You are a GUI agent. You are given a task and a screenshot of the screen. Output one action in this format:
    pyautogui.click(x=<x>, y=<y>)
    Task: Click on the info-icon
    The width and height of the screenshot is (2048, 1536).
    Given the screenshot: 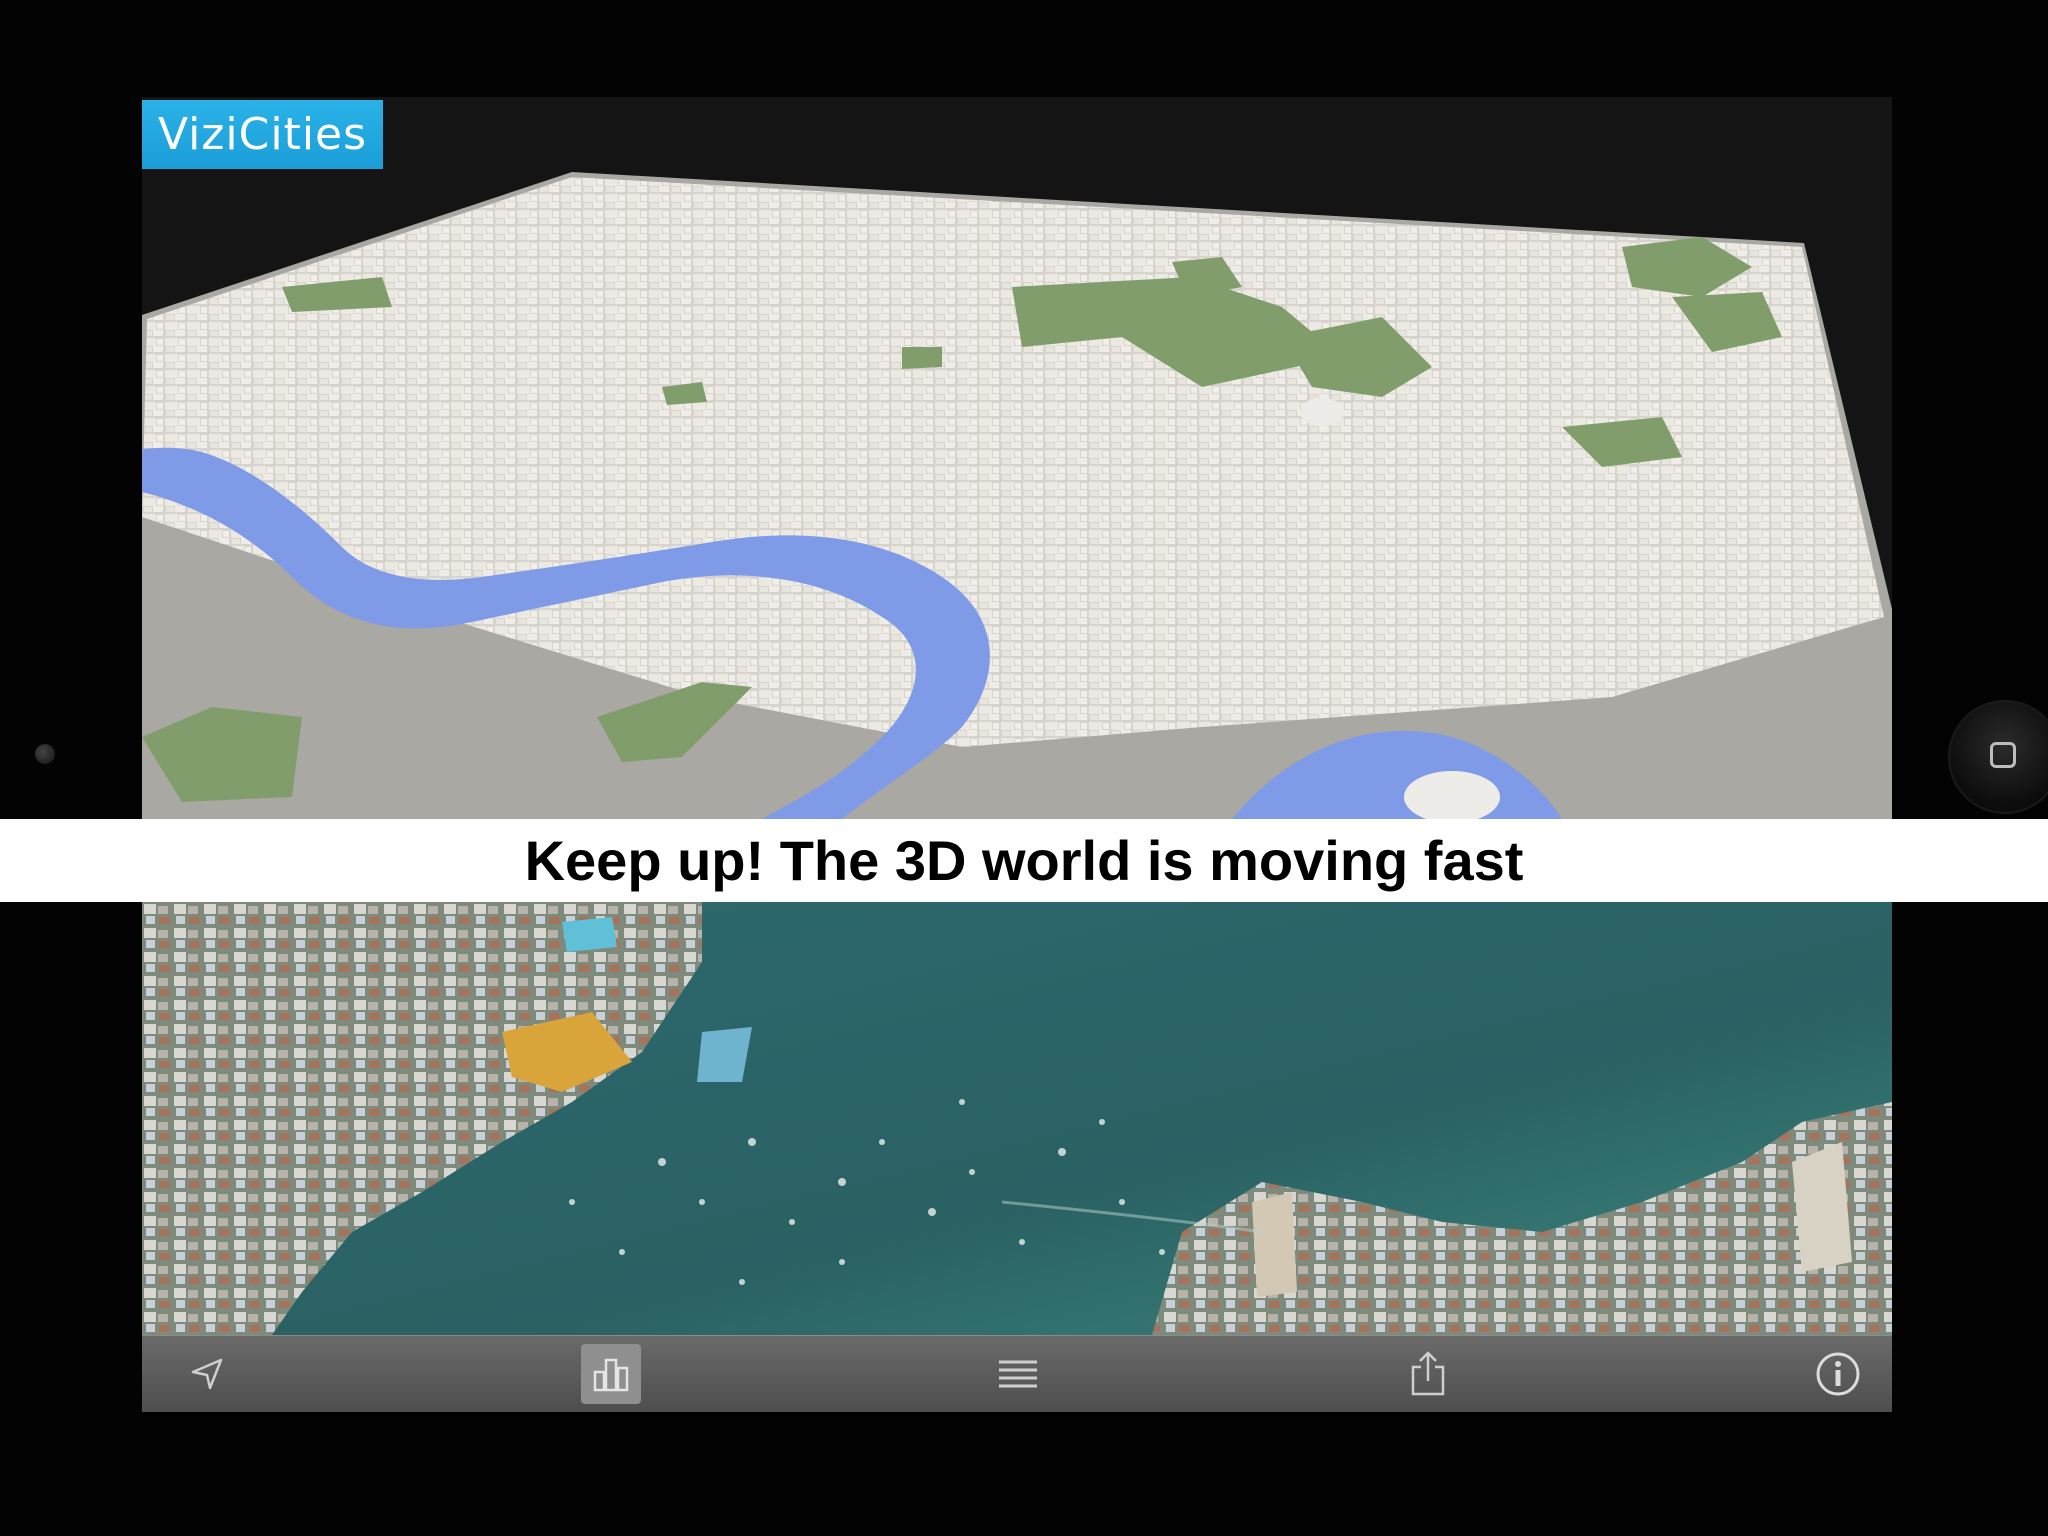 What is the action you would take?
    pyautogui.click(x=1838, y=1374)
    